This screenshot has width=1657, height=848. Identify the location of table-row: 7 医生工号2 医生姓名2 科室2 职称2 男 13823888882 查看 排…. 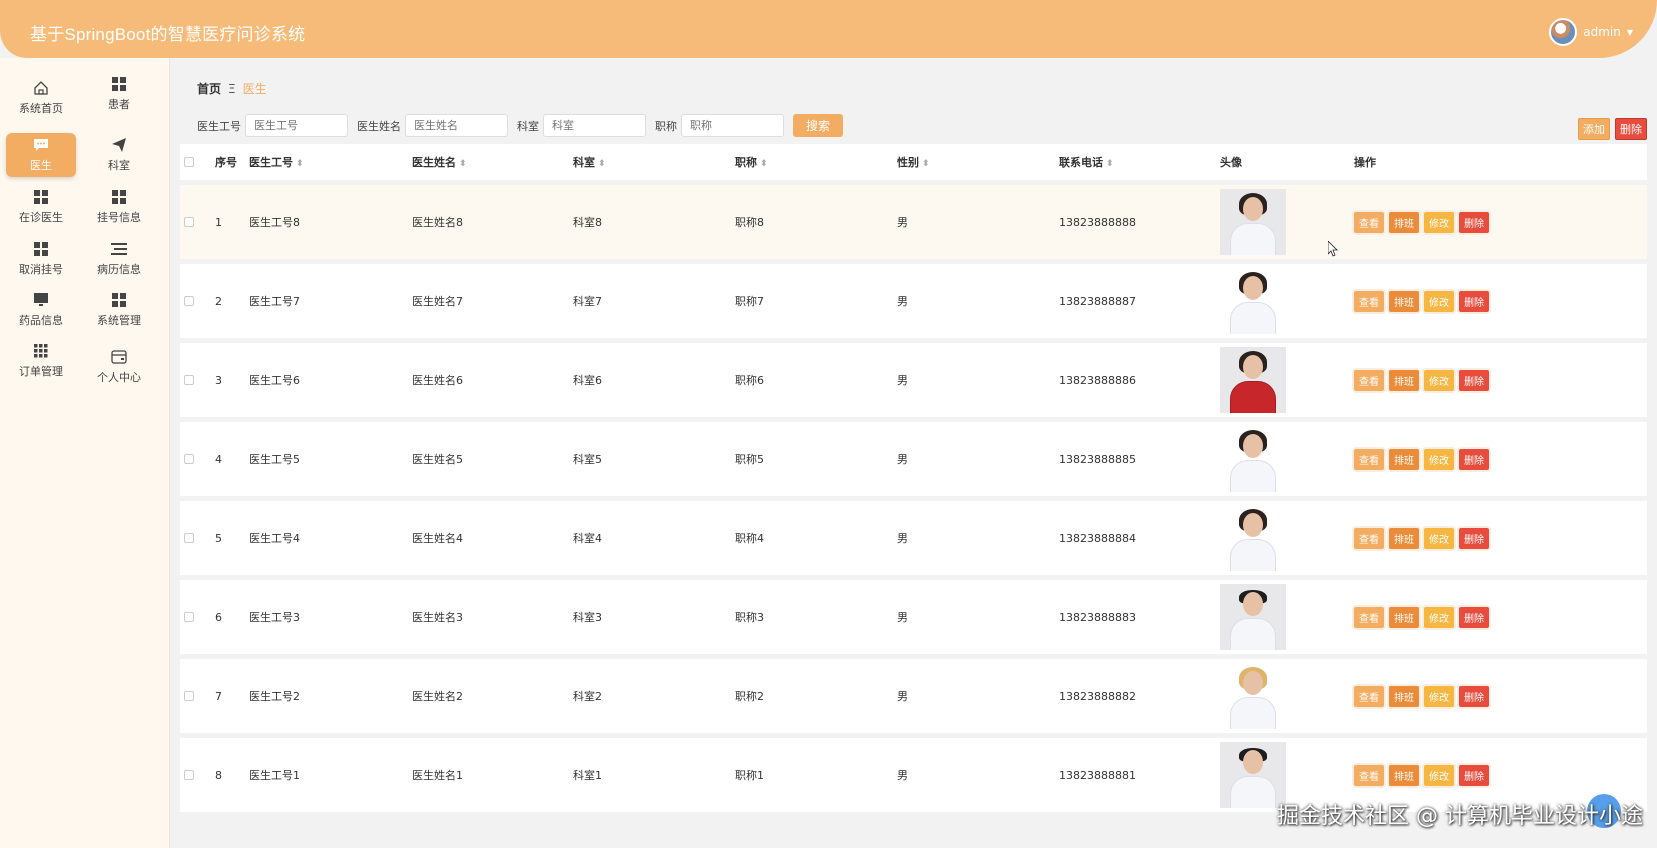
(913, 696).